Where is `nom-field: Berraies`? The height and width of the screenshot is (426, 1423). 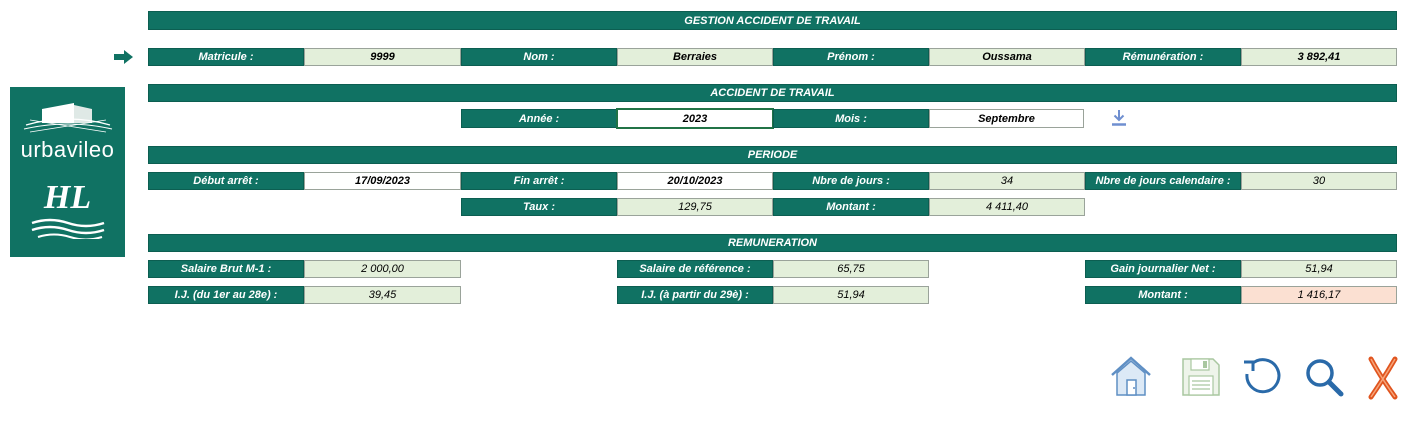 nom-field: Berraies is located at coordinates (695, 57).